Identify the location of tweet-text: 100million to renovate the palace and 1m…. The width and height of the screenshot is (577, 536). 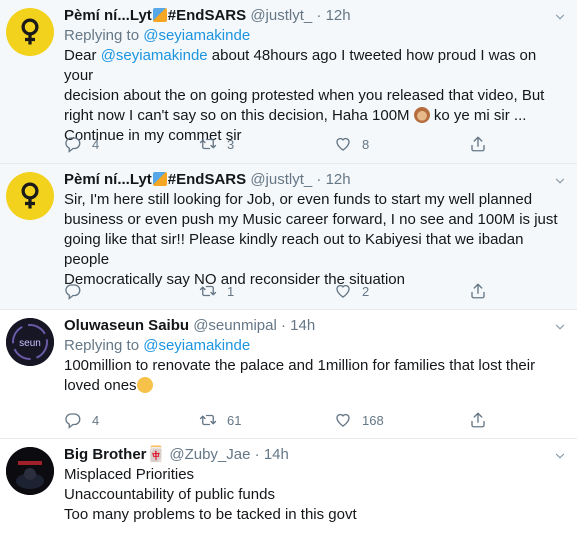
(300, 375).